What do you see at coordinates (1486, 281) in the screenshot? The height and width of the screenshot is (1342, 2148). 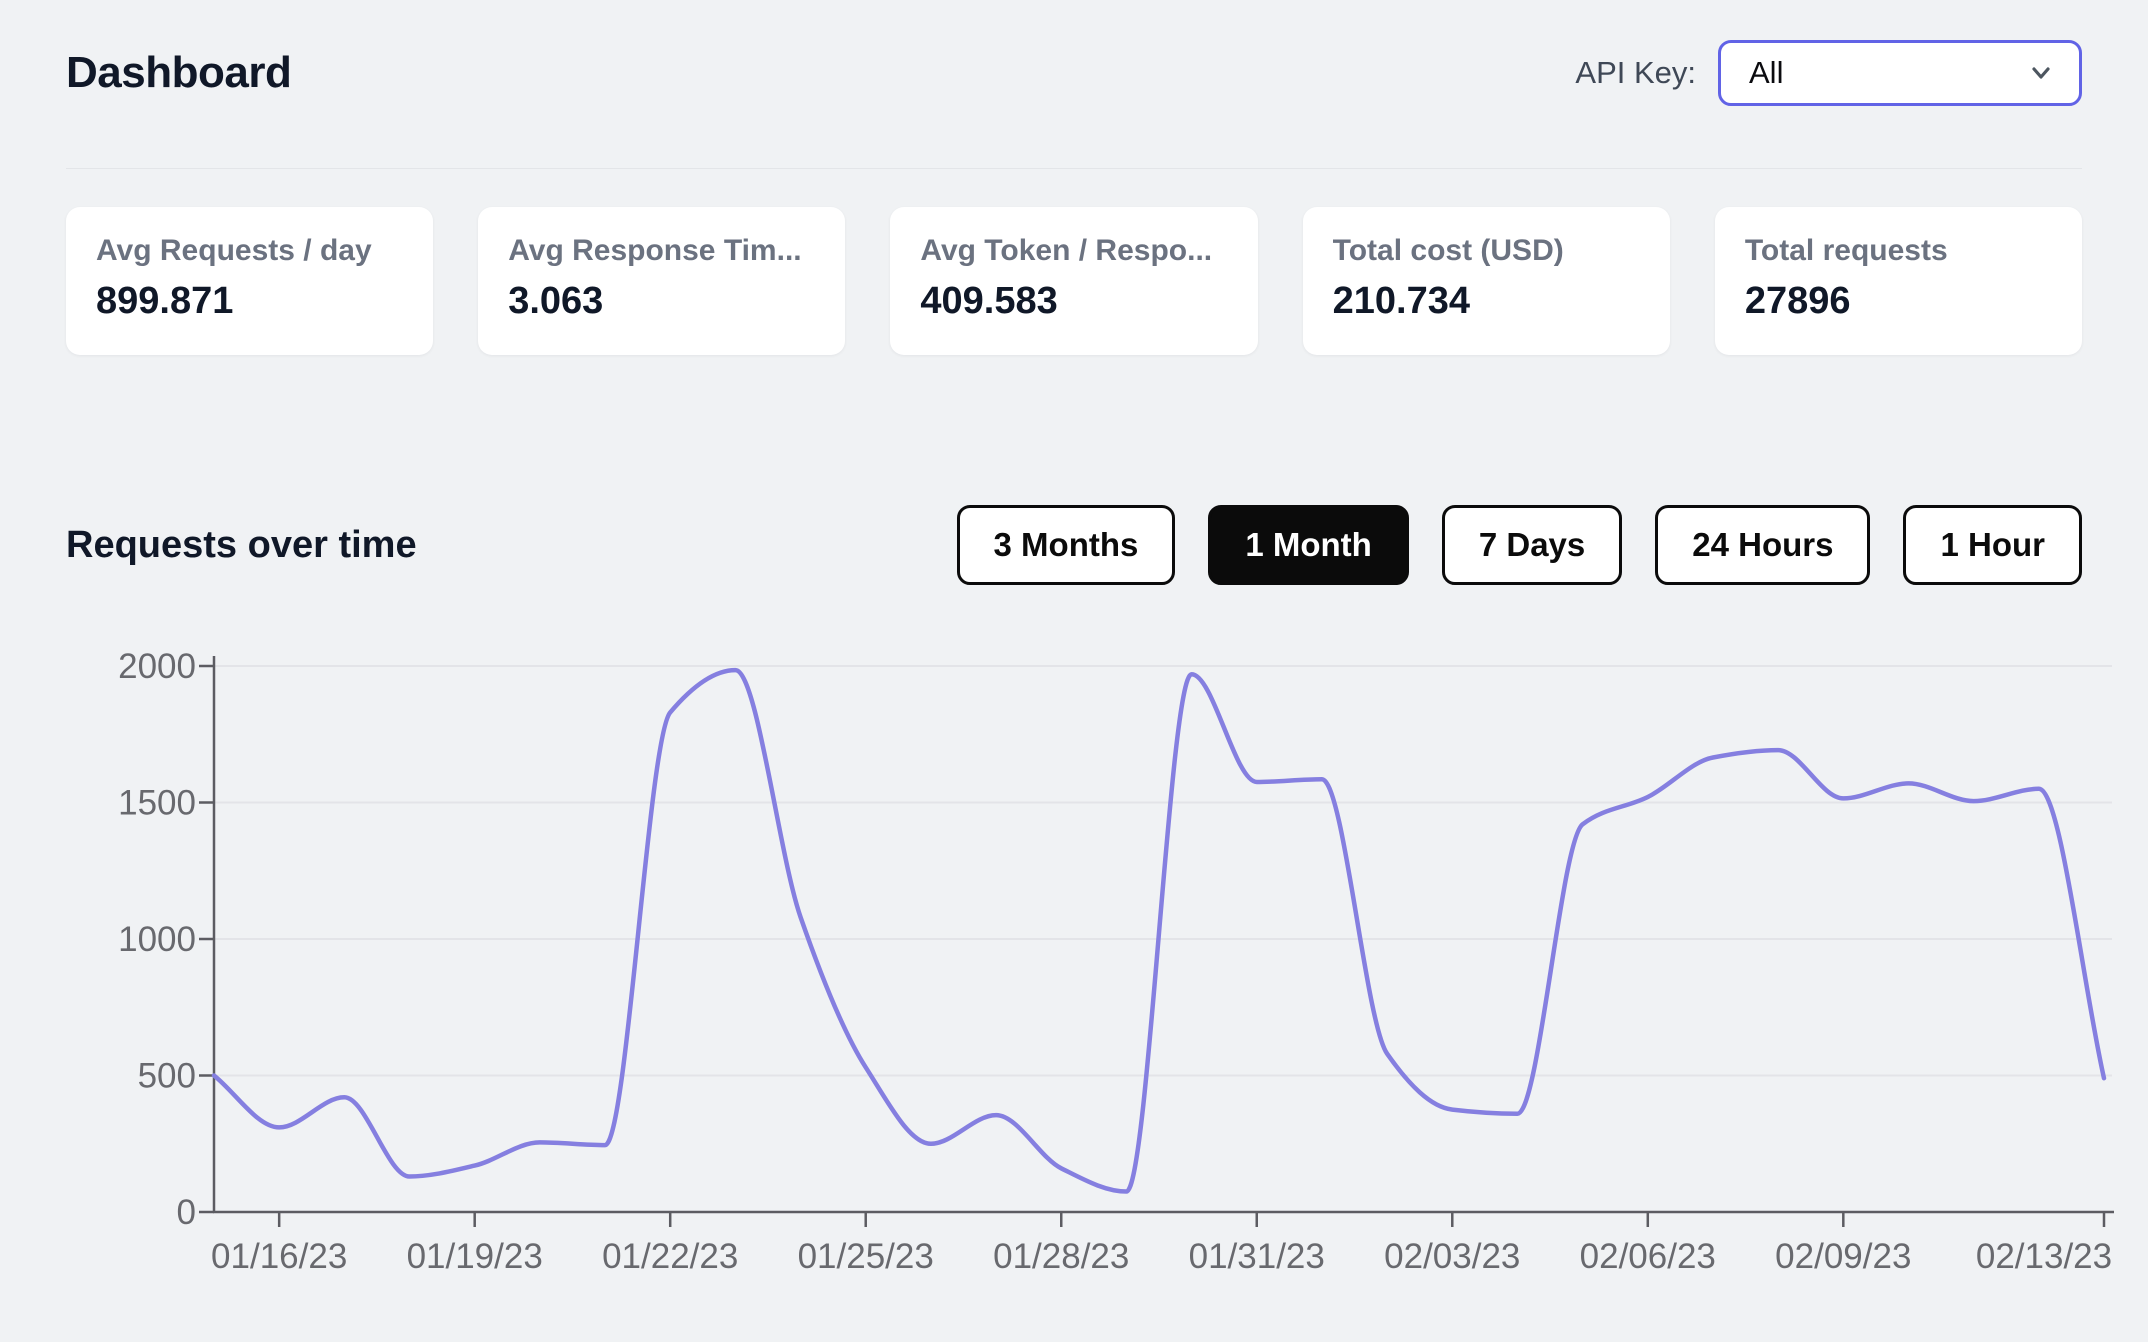 I see `stat-card-total-cost: Total cost (USD) 210.734` at bounding box center [1486, 281].